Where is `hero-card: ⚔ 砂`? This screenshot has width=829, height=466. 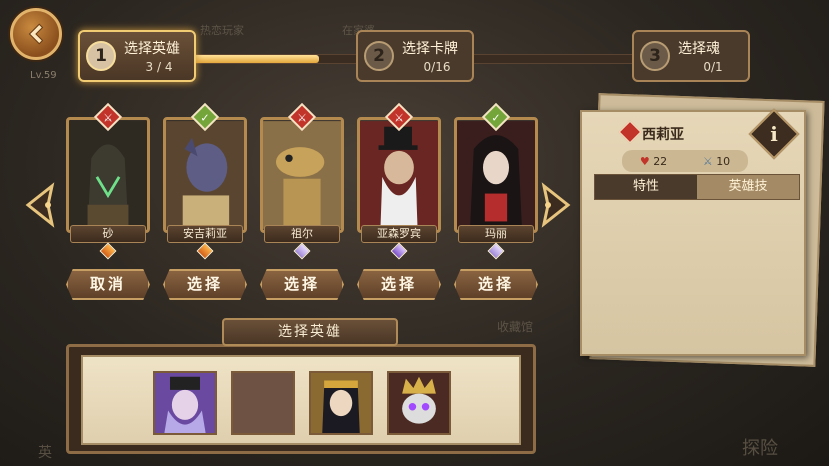 hero-card: ⚔ 砂 is located at coordinates (108, 183).